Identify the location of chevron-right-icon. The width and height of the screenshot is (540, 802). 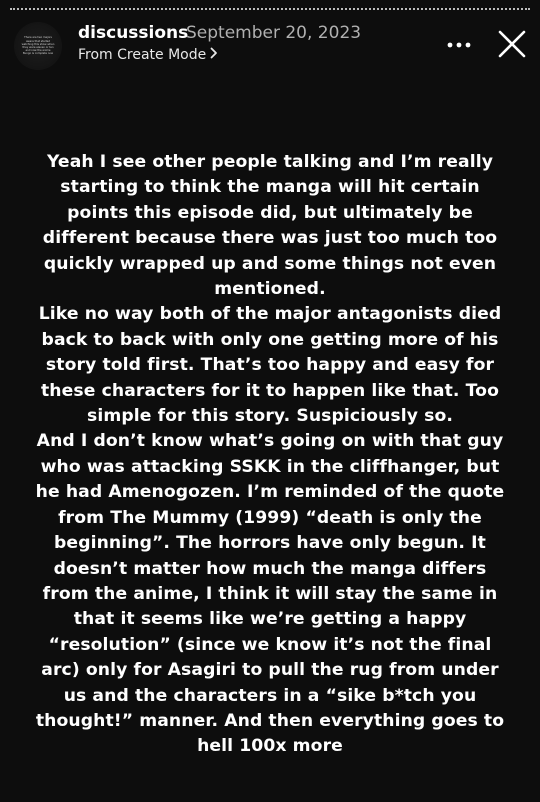
(214, 55).